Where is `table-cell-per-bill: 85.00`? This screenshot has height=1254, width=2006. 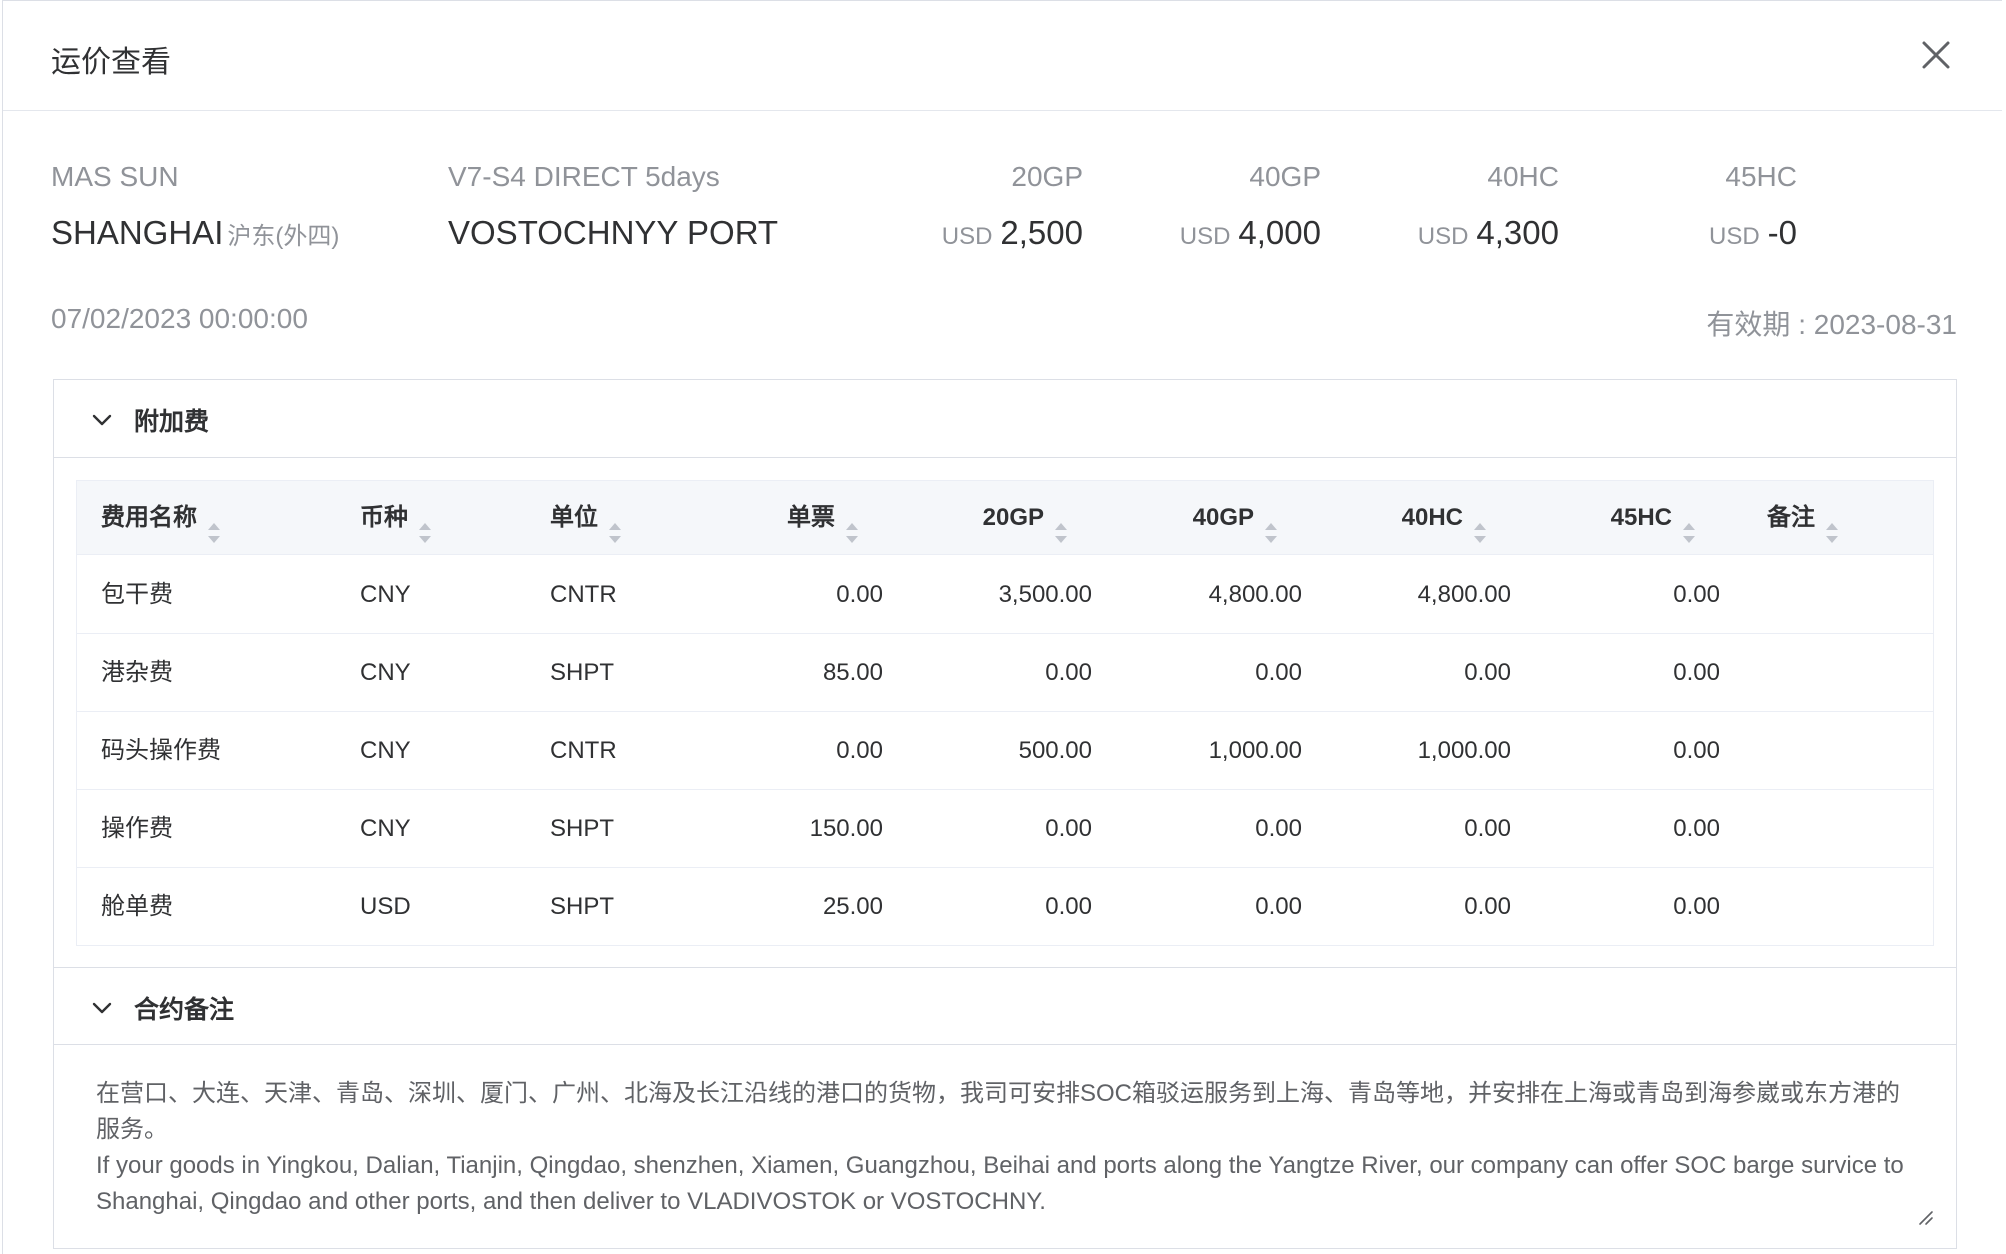 table-cell-per-bill: 85.00 is located at coordinates (852, 672).